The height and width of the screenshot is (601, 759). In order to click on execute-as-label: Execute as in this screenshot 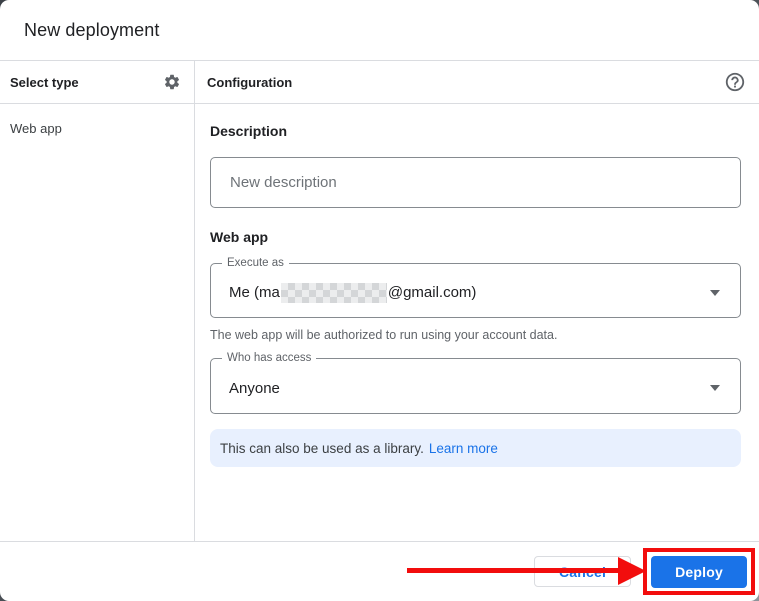, I will do `click(255, 263)`.